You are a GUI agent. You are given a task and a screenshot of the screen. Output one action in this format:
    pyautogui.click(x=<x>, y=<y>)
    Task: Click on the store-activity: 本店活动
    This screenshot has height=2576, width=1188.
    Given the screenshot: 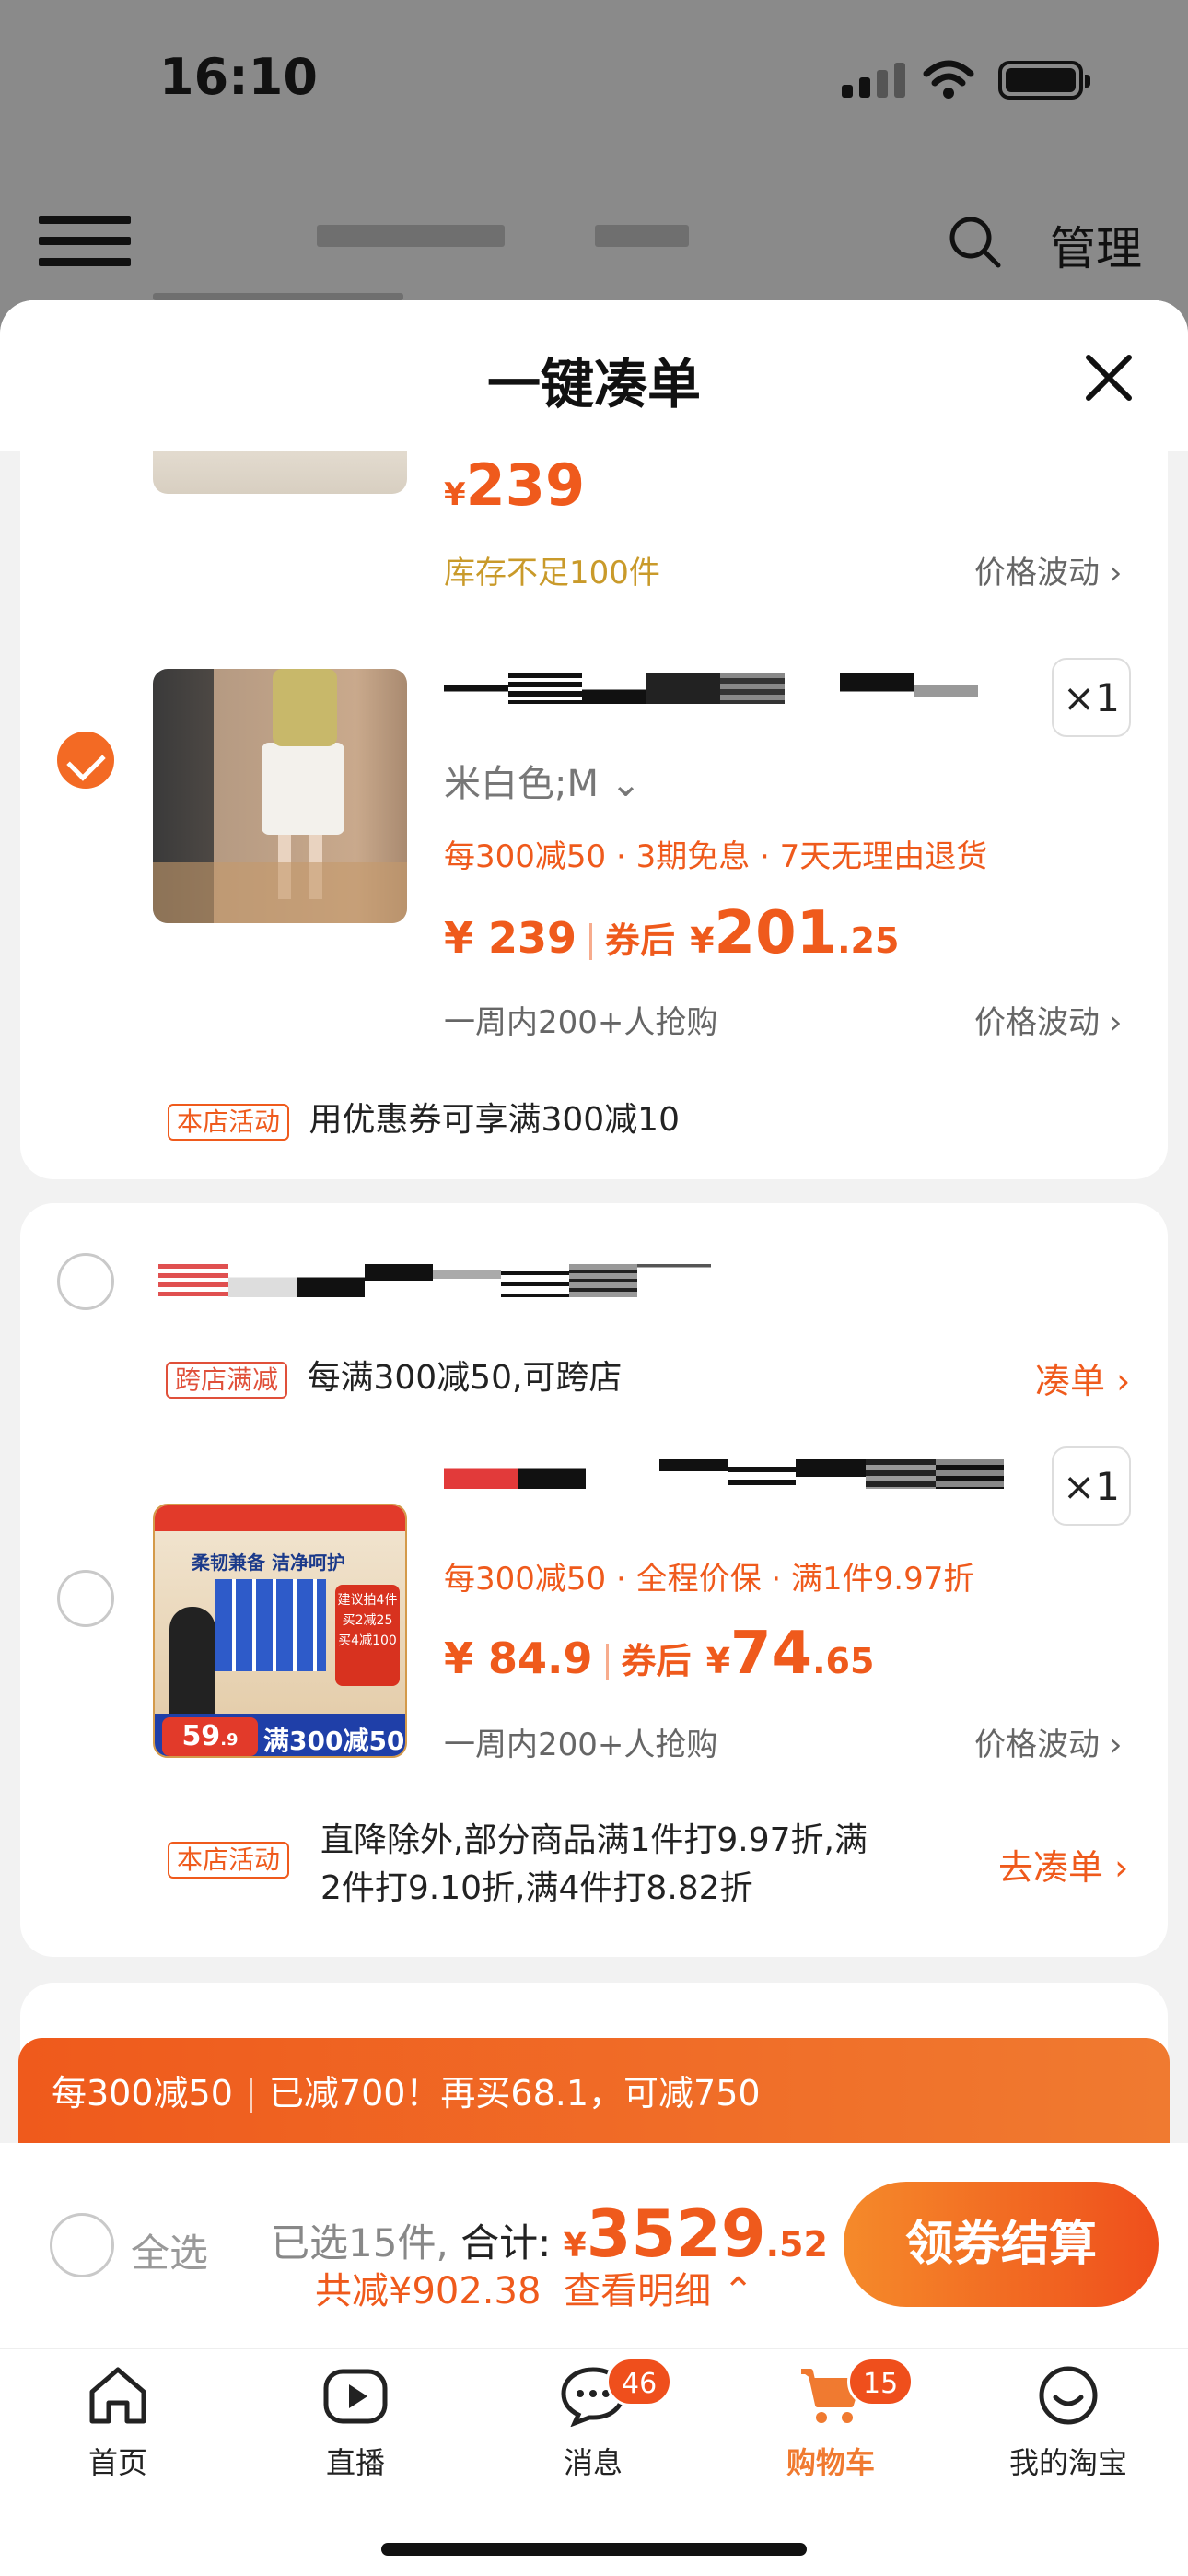 What is the action you would take?
    pyautogui.click(x=229, y=1859)
    